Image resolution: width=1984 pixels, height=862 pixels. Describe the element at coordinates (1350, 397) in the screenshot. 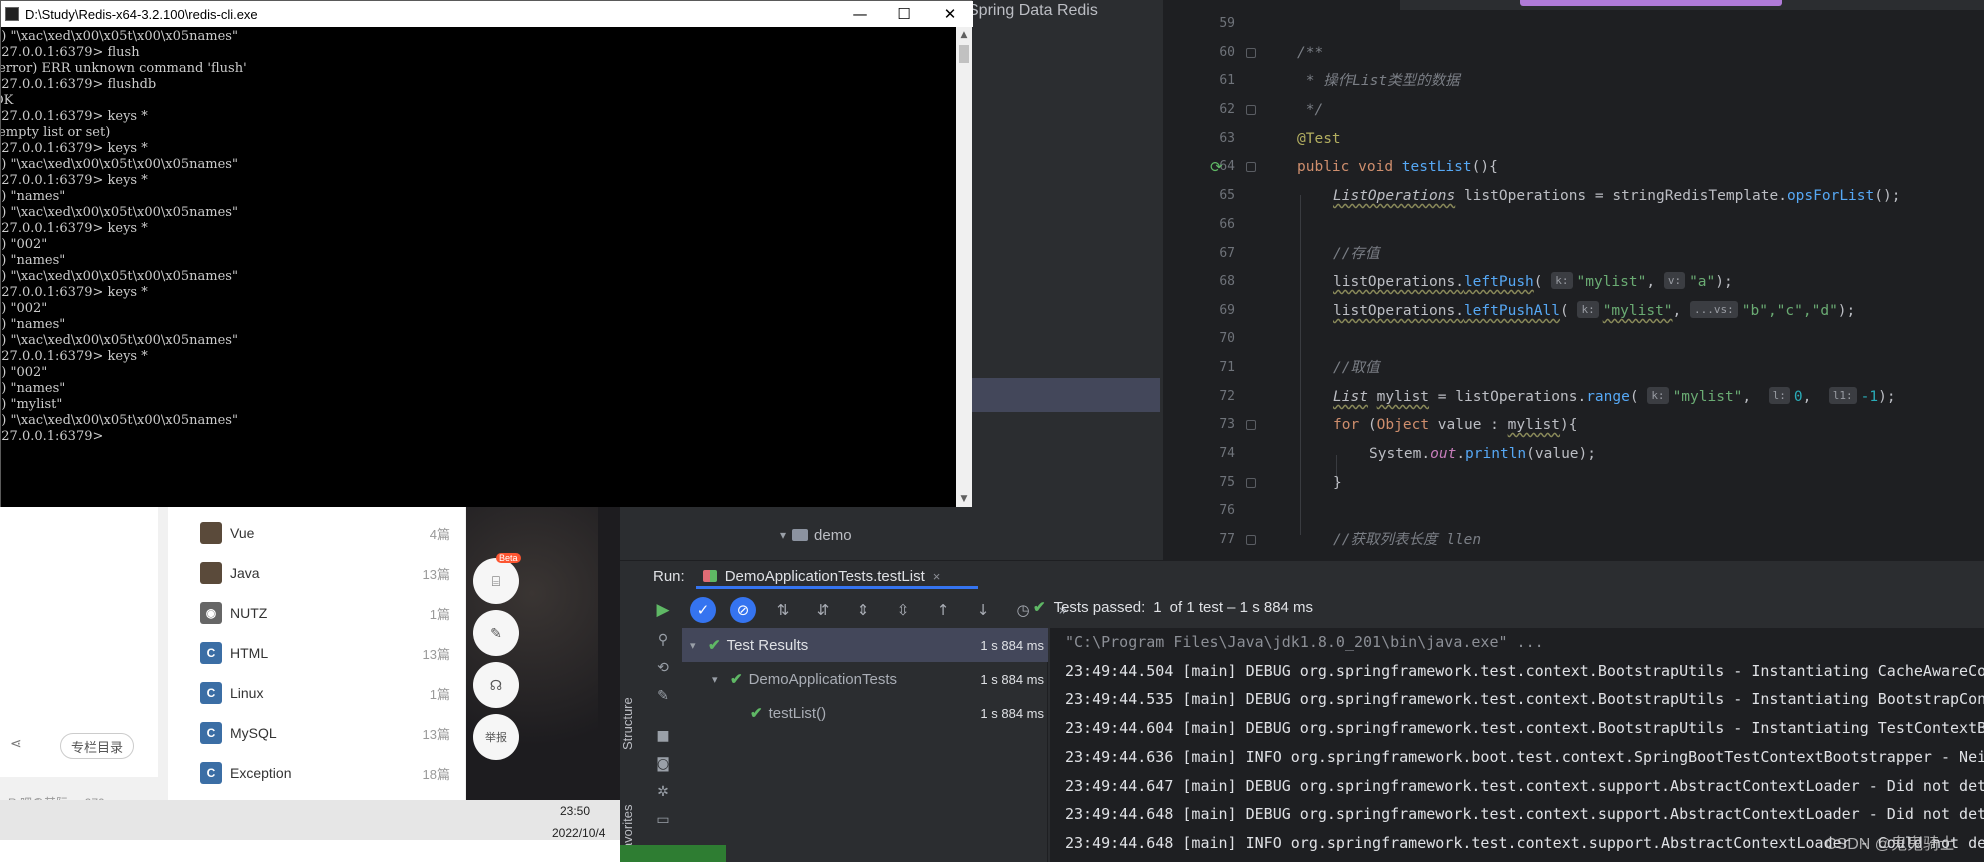

I see `code-token: List` at that location.